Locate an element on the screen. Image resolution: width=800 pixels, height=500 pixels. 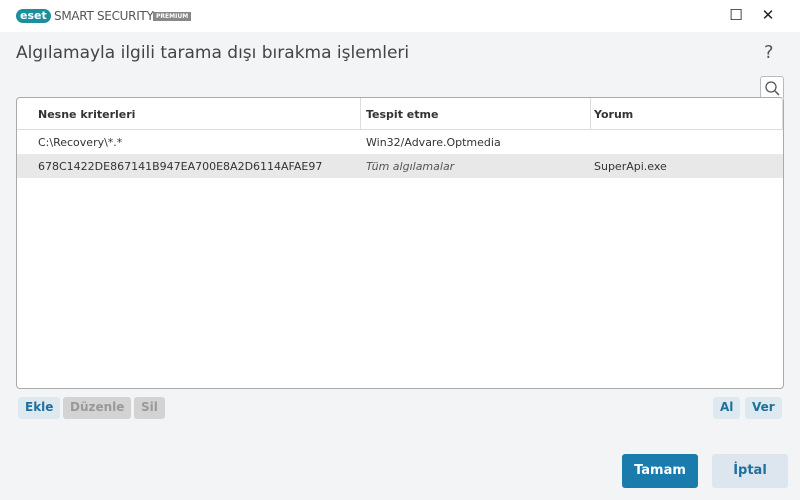
edition-badge: PREMIUM is located at coordinates (172, 16).